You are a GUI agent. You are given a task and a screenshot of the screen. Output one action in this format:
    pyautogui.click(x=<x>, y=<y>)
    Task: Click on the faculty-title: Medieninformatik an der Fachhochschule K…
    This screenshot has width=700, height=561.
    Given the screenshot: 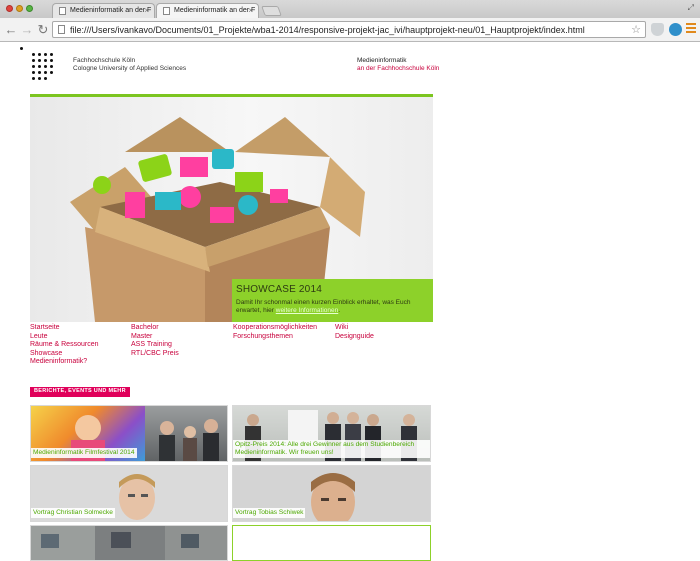 What is the action you would take?
    pyautogui.click(x=398, y=65)
    